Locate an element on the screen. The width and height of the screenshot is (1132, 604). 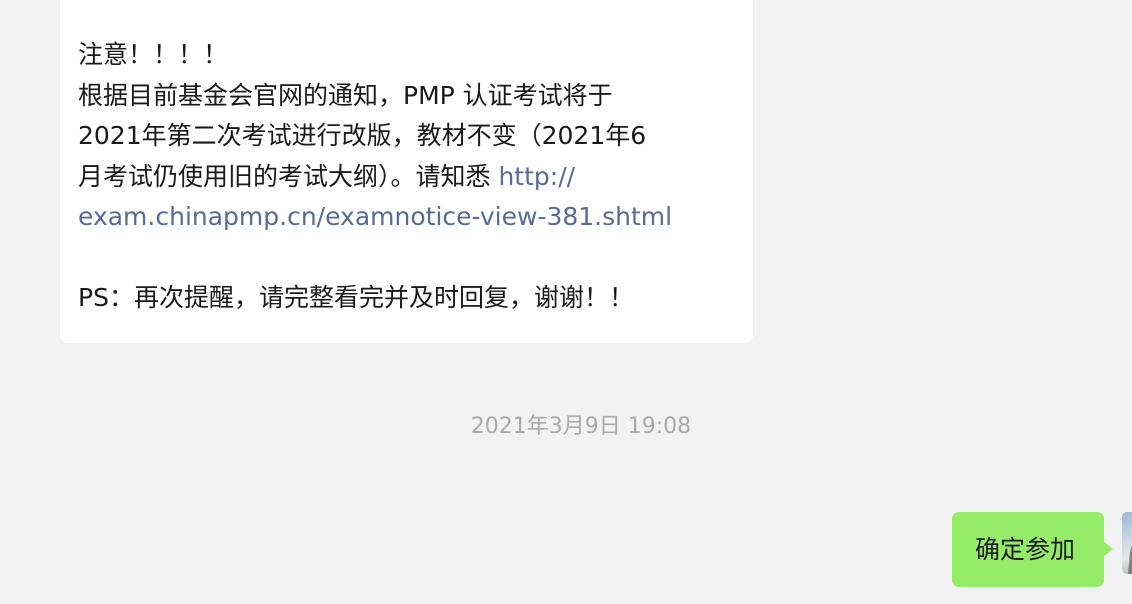
message-timestamp: 2021年3月9日 19:08 is located at coordinates (581, 426).